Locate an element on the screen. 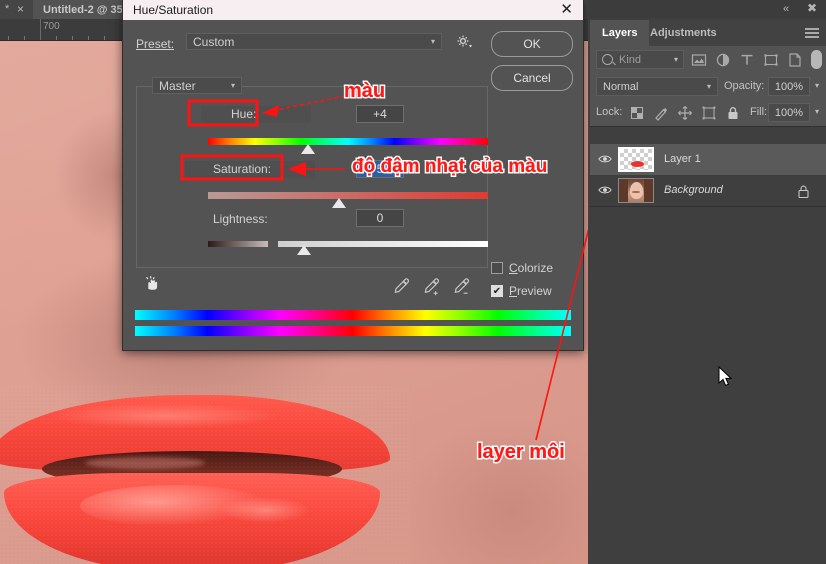 This screenshot has width=826, height=564. lock-row: Lock: Fill: 100% ▾ is located at coordinates (708, 113).